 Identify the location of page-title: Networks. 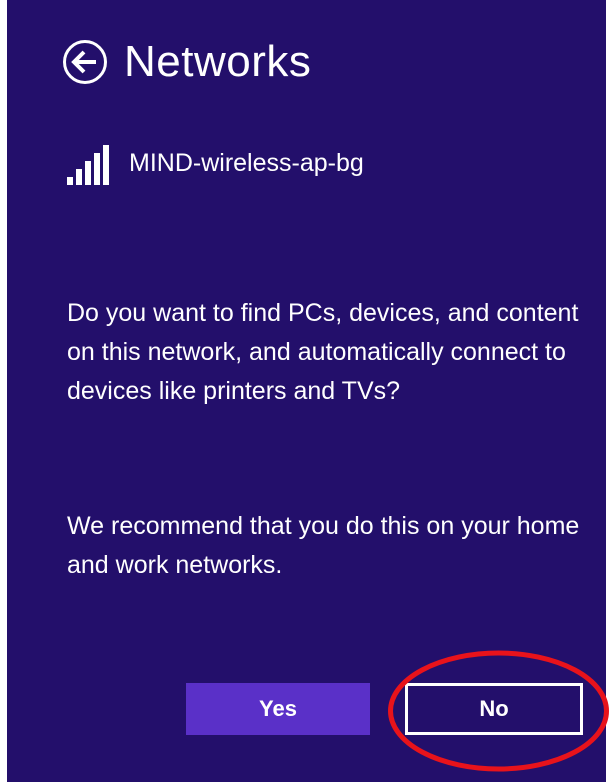
(218, 61).